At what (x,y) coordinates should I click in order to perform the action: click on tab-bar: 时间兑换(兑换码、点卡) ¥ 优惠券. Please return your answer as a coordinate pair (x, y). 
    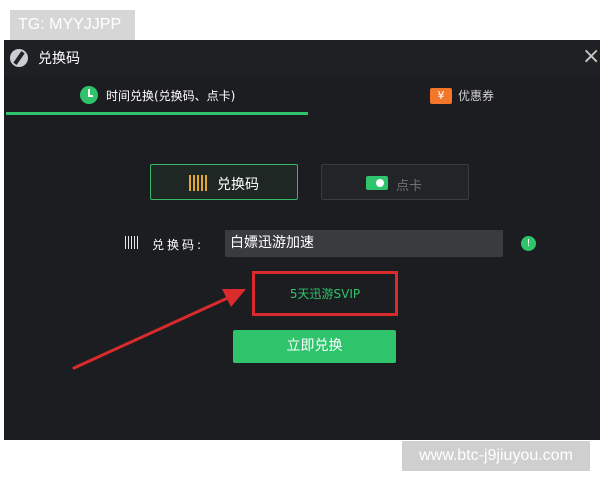
    Looking at the image, I should click on (302, 96).